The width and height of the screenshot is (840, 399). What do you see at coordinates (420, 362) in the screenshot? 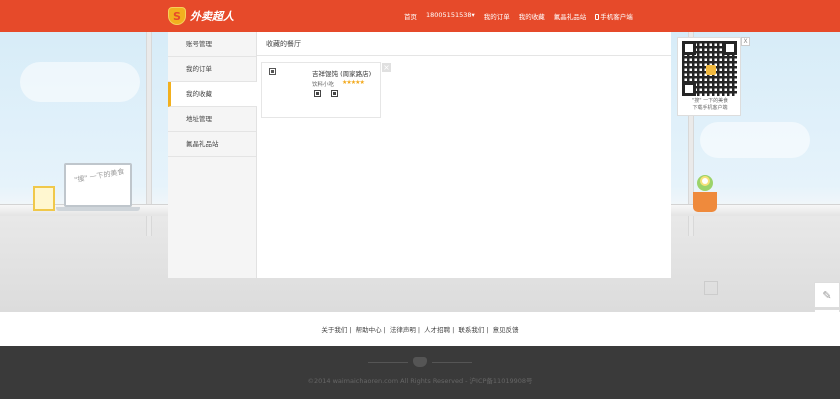
I see `footer-logo-icon` at bounding box center [420, 362].